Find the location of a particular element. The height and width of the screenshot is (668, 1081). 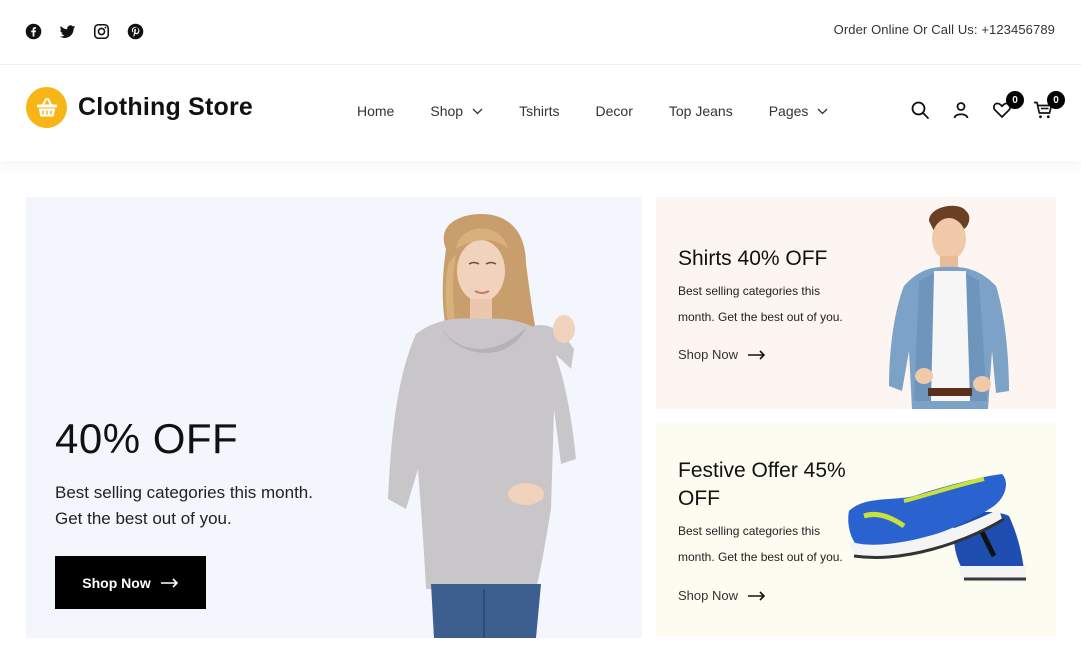

hero-shop-now-button: Shop Now is located at coordinates (130, 582).